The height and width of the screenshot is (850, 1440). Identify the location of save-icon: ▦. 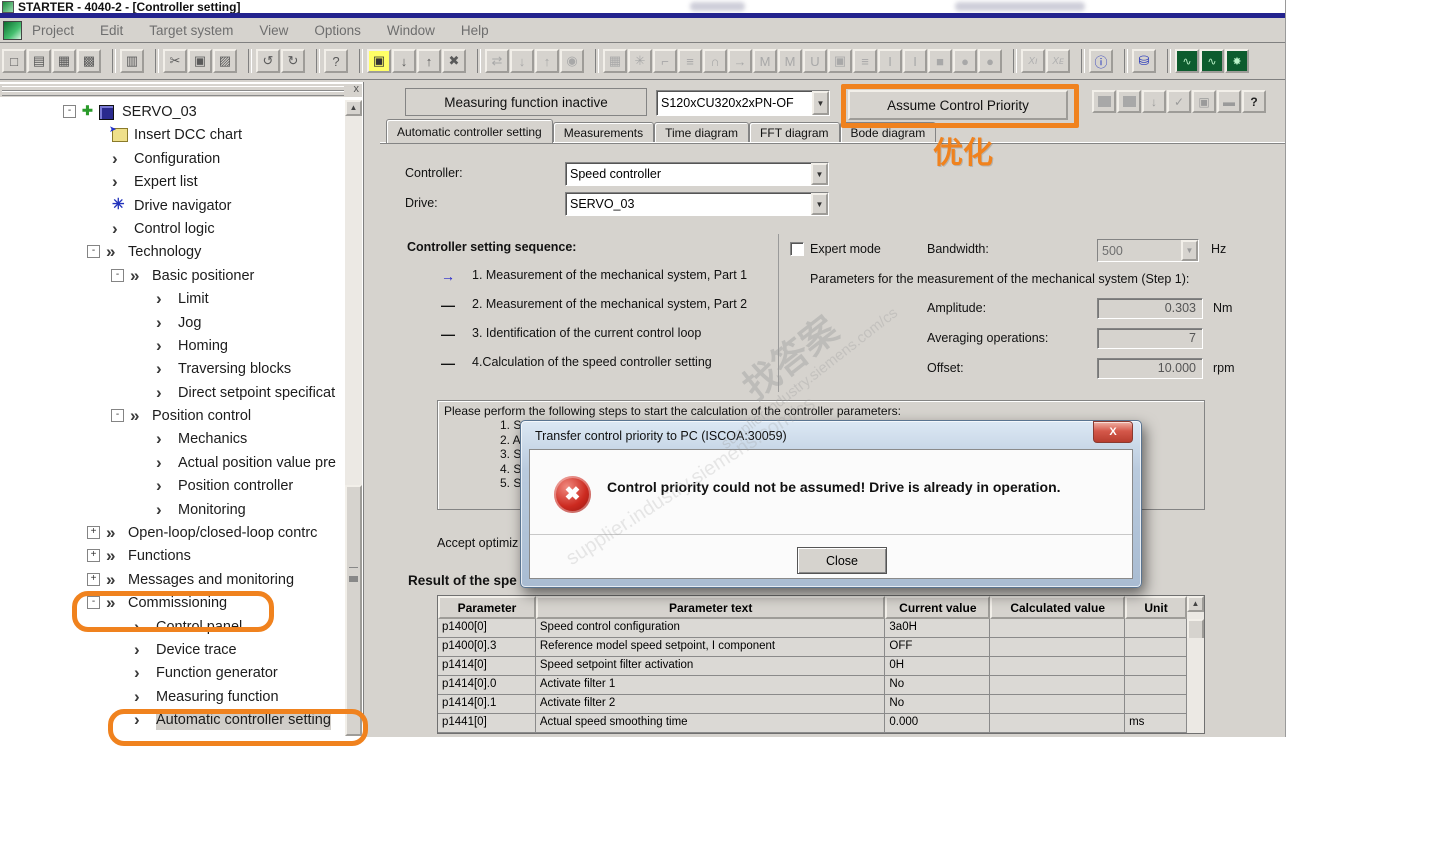
(64, 61).